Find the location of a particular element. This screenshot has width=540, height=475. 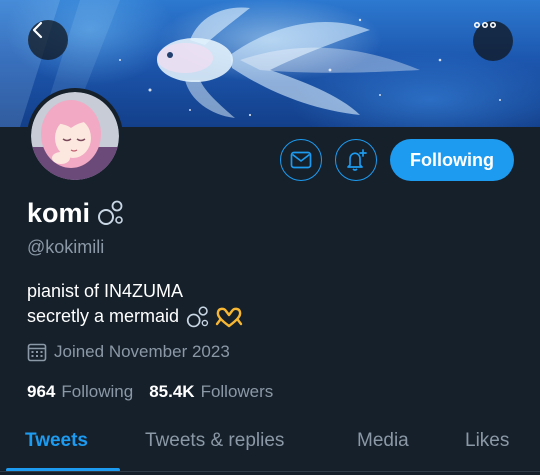

followers-count: 85.4K is located at coordinates (172, 391).